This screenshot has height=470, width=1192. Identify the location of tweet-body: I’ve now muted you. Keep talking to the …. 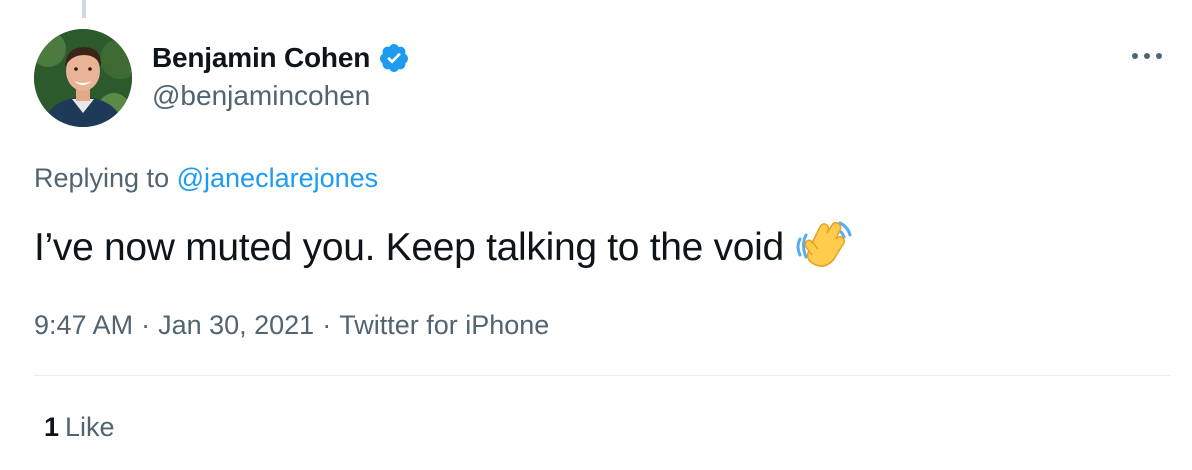
(443, 246).